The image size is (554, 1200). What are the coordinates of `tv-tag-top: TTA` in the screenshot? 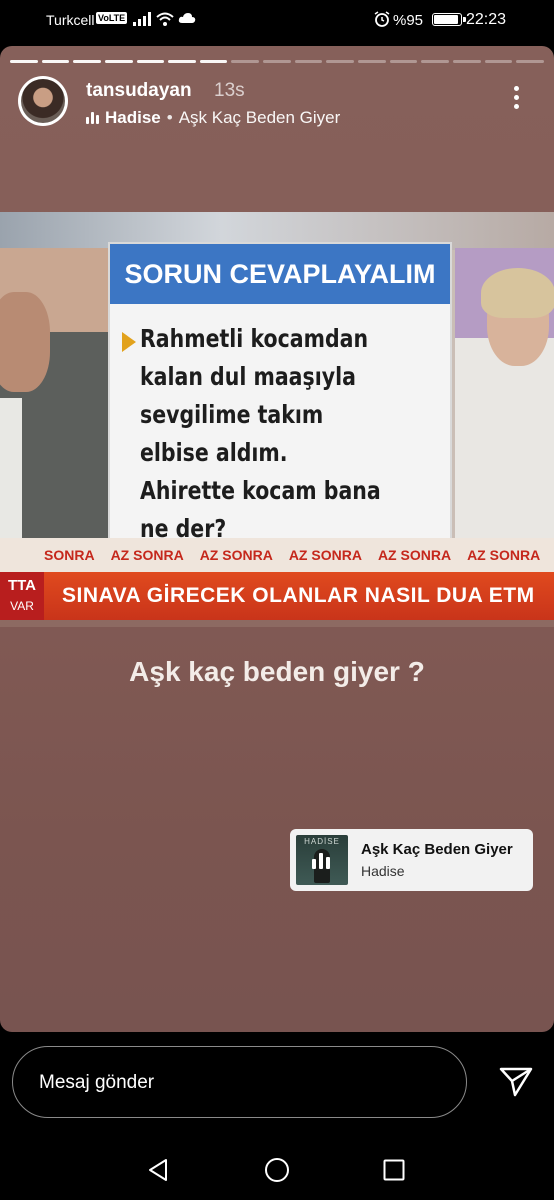 It's located at (22, 585).